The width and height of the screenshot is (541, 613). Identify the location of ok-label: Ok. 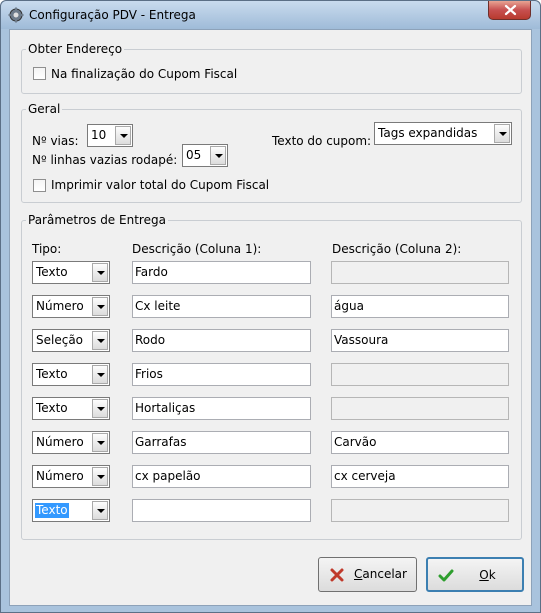
(487, 575).